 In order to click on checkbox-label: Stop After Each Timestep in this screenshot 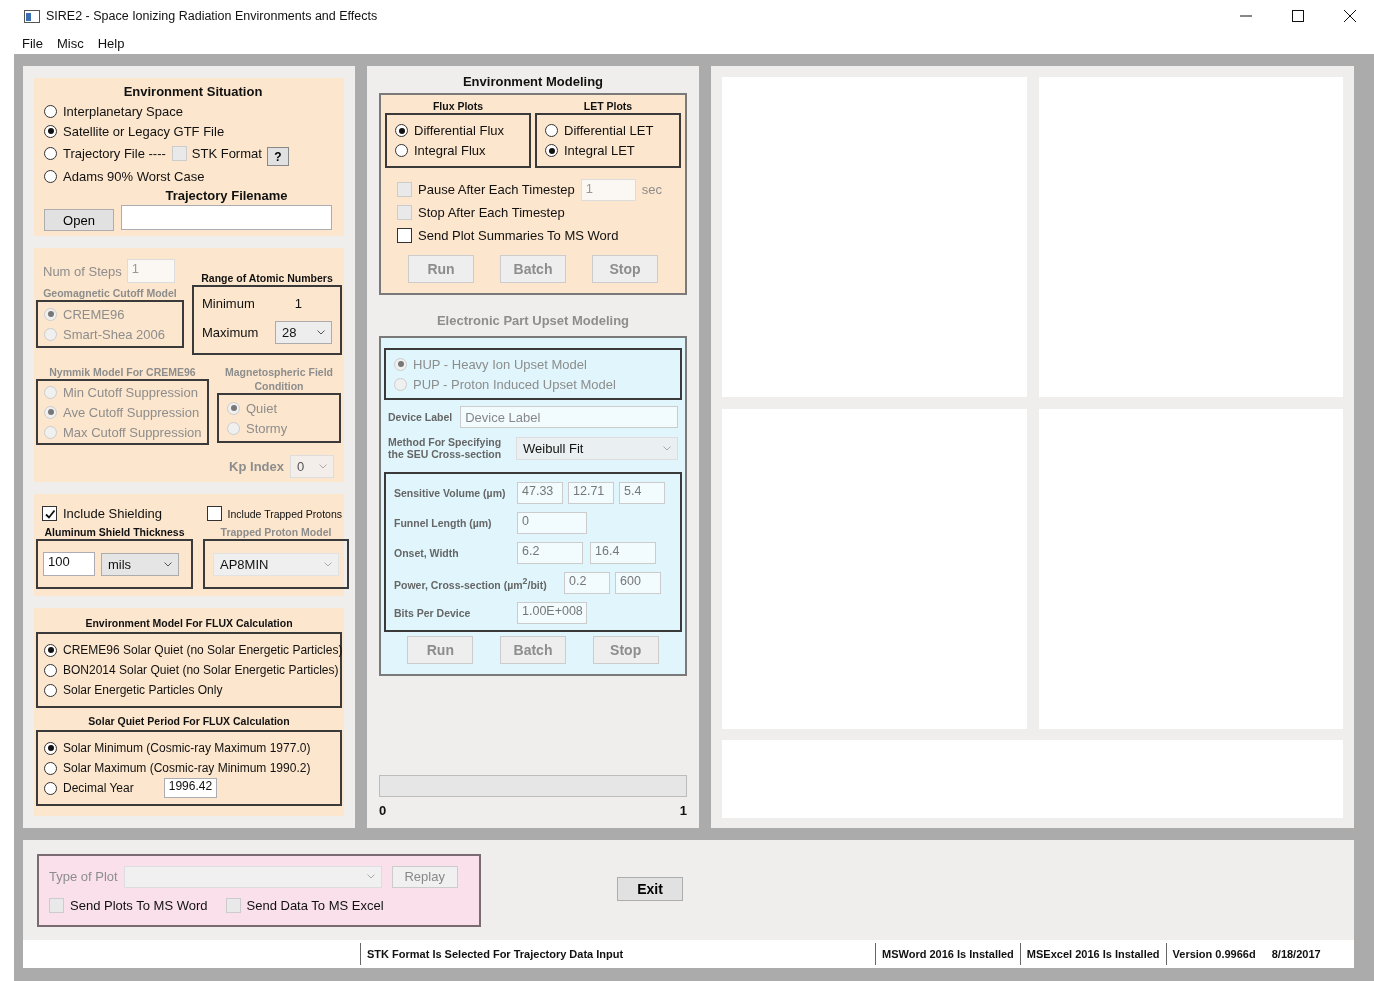, I will do `click(491, 212)`.